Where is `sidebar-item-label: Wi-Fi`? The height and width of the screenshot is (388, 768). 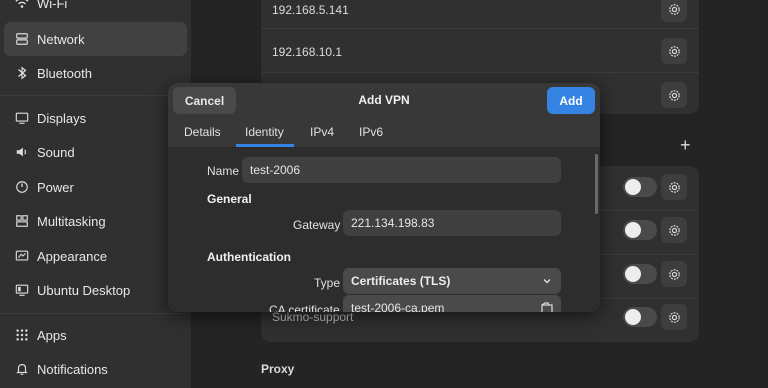 sidebar-item-label: Wi-Fi is located at coordinates (52, 5).